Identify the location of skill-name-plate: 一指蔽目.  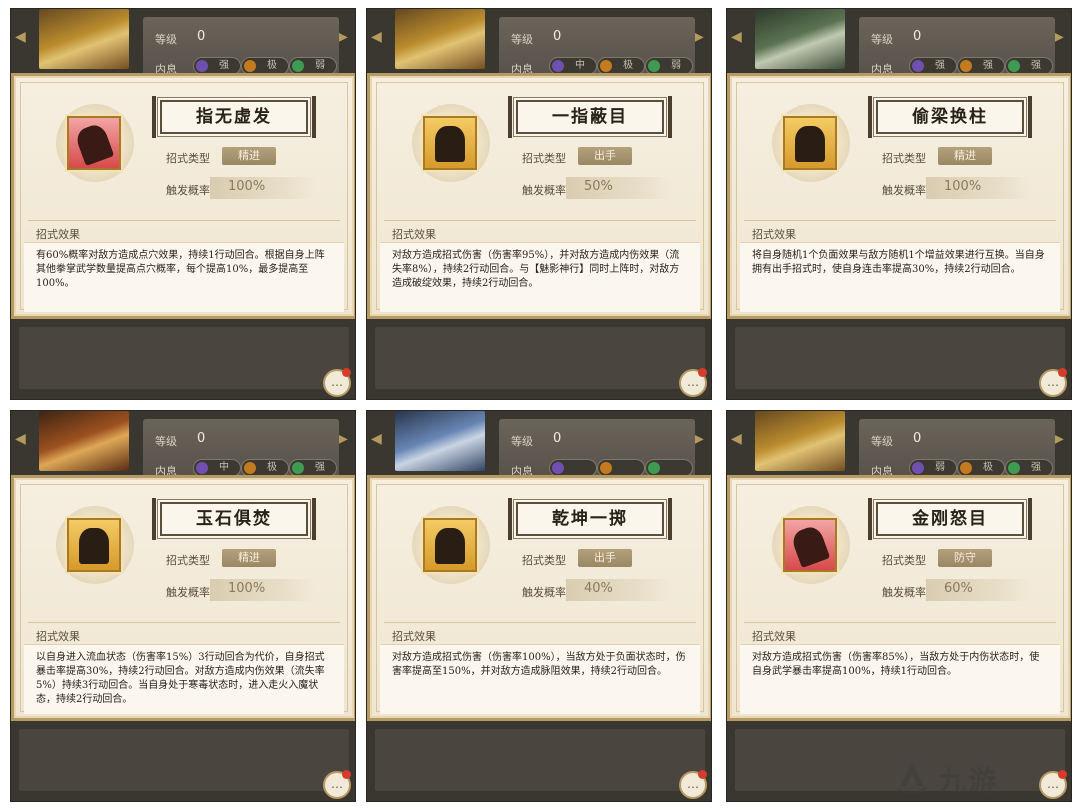
(590, 117).